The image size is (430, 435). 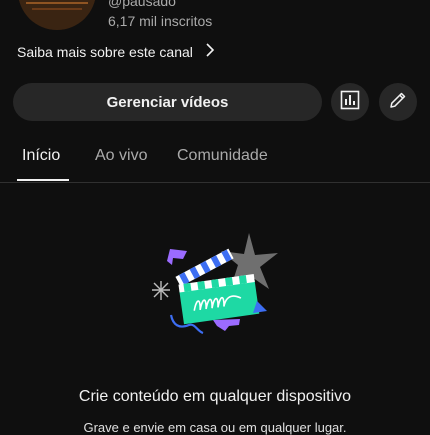 What do you see at coordinates (142, 4) in the screenshot?
I see `channel-handle: @pausado` at bounding box center [142, 4].